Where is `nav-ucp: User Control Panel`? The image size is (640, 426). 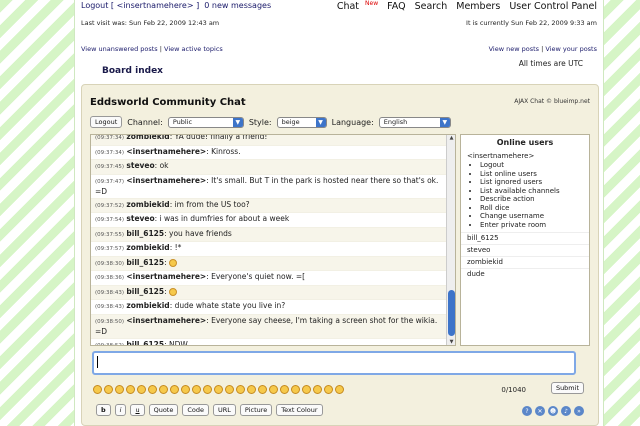 nav-ucp: User Control Panel is located at coordinates (553, 6).